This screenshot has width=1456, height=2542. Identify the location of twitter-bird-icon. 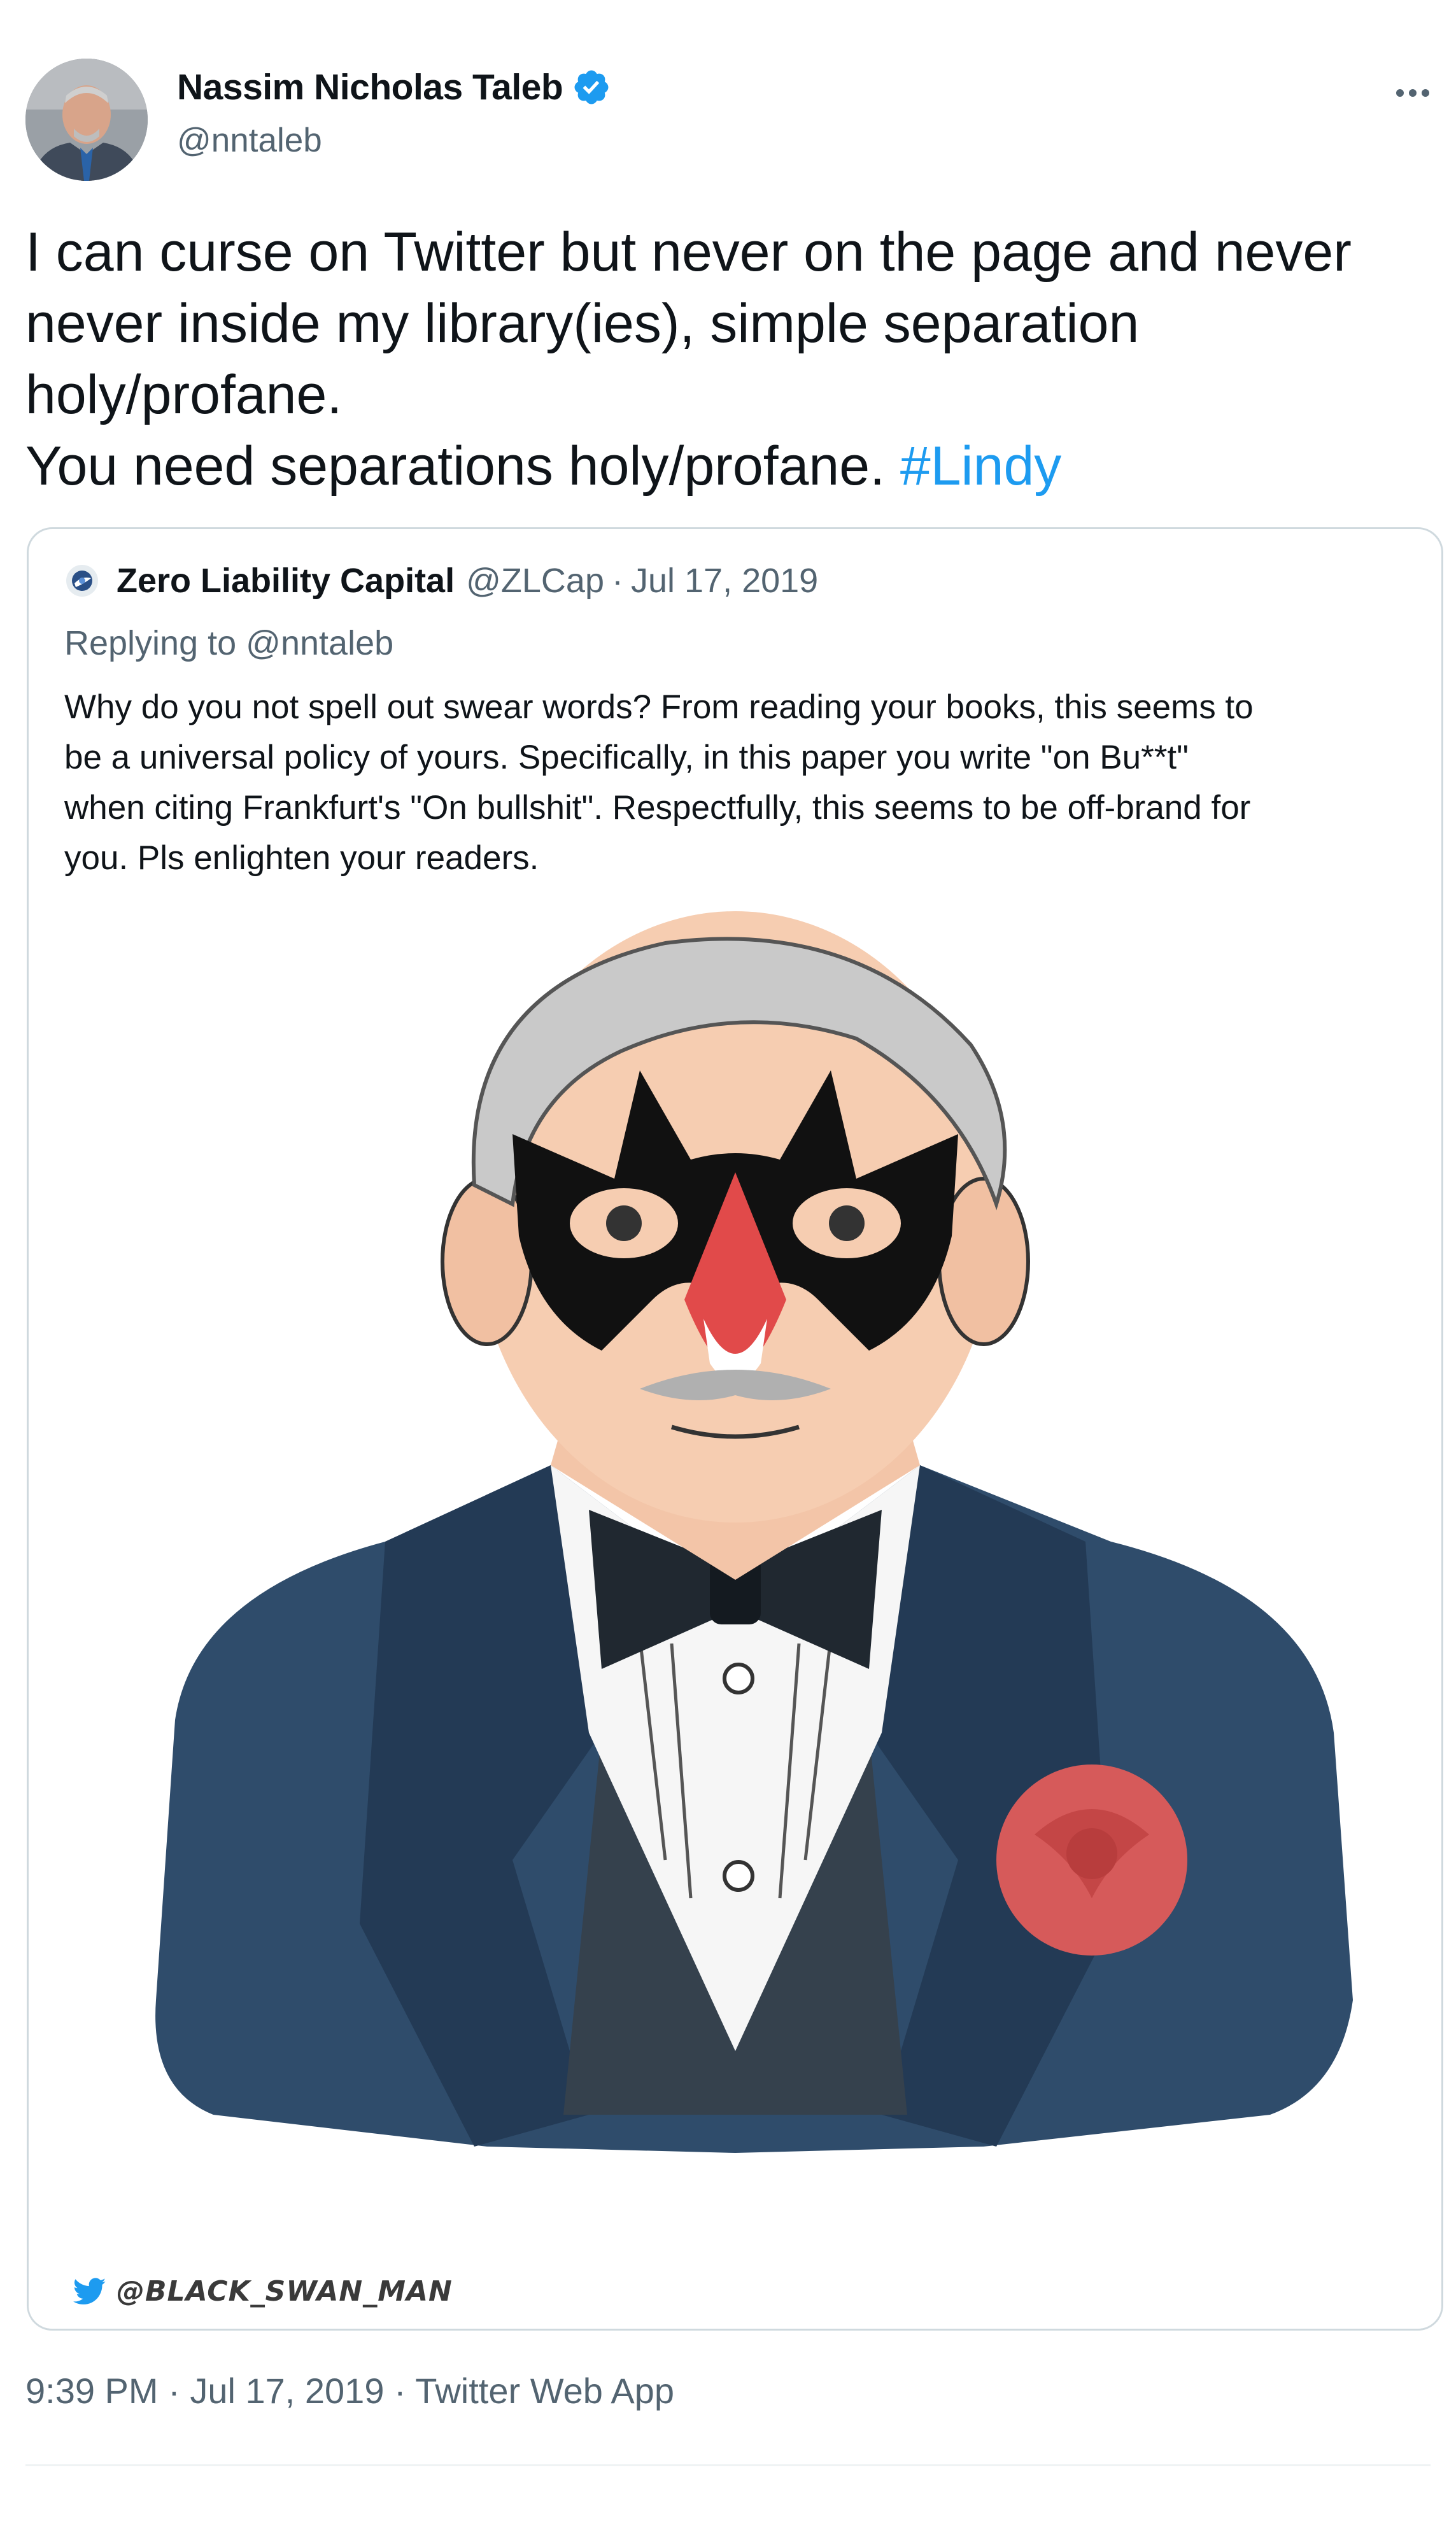
(89, 2290).